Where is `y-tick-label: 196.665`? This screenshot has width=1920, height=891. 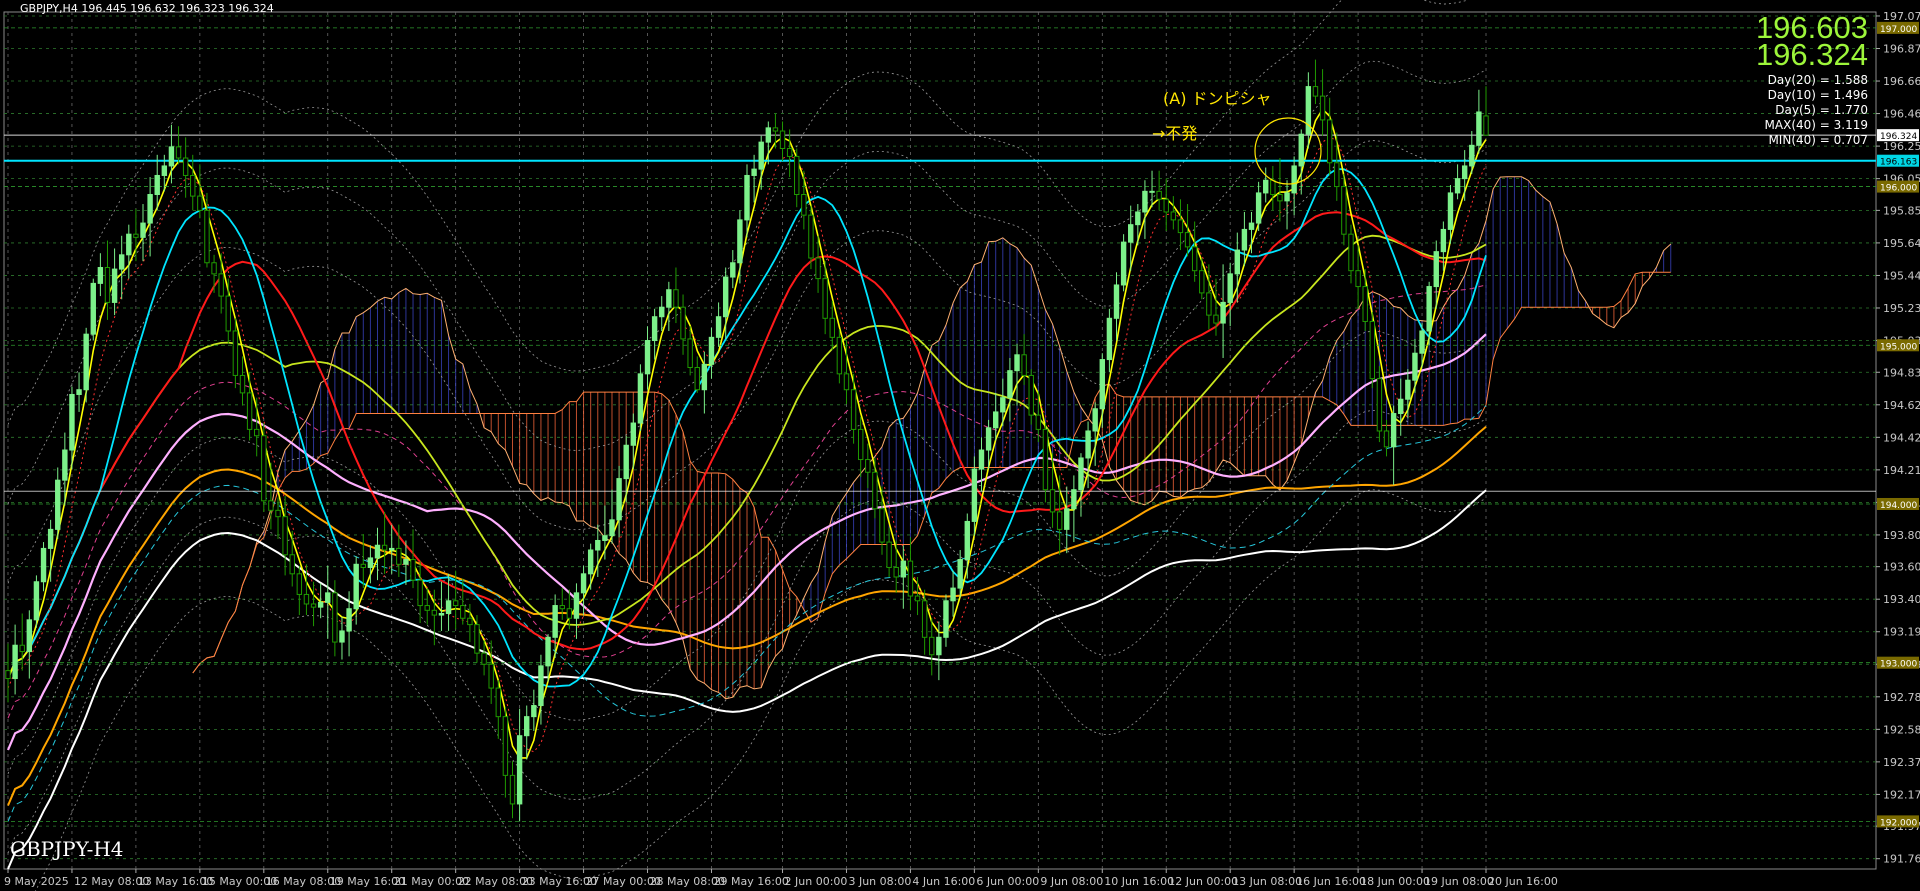
y-tick-label: 196.665 is located at coordinates (1901, 81).